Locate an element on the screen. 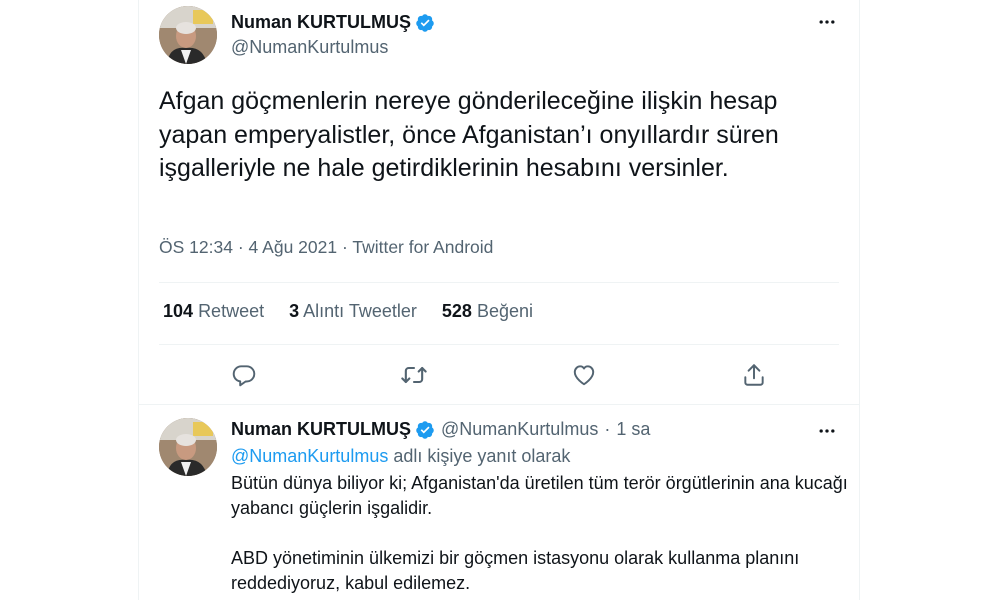 This screenshot has width=1000, height=600. action-bar is located at coordinates (499, 375).